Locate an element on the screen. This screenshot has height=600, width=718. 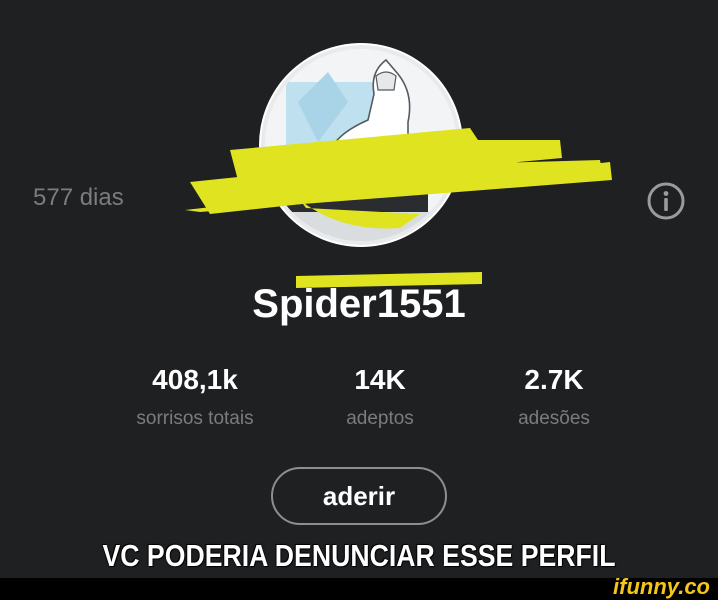
avatar-image is located at coordinates (361, 145).